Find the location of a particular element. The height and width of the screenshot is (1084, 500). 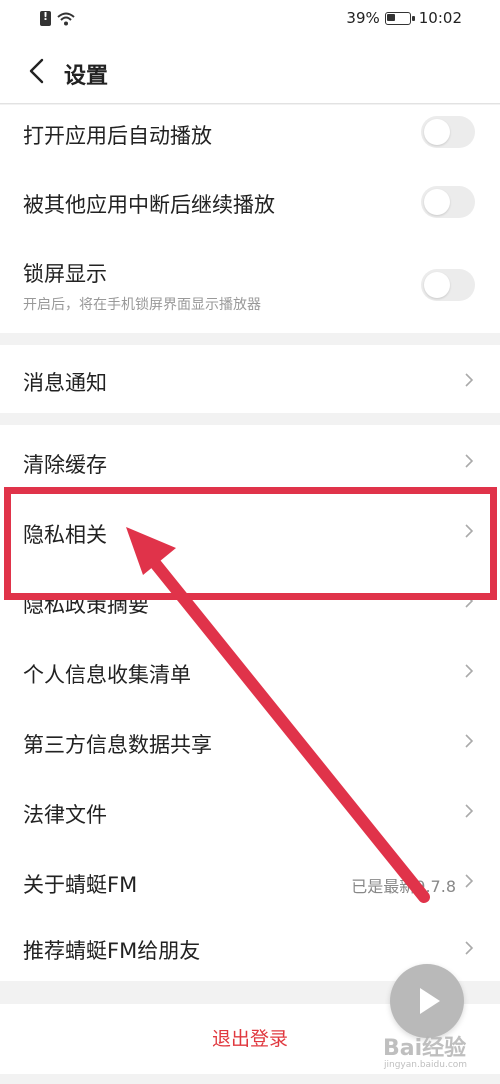

menu-row-third-party: 第三方信息数据共享 is located at coordinates (250, 740).